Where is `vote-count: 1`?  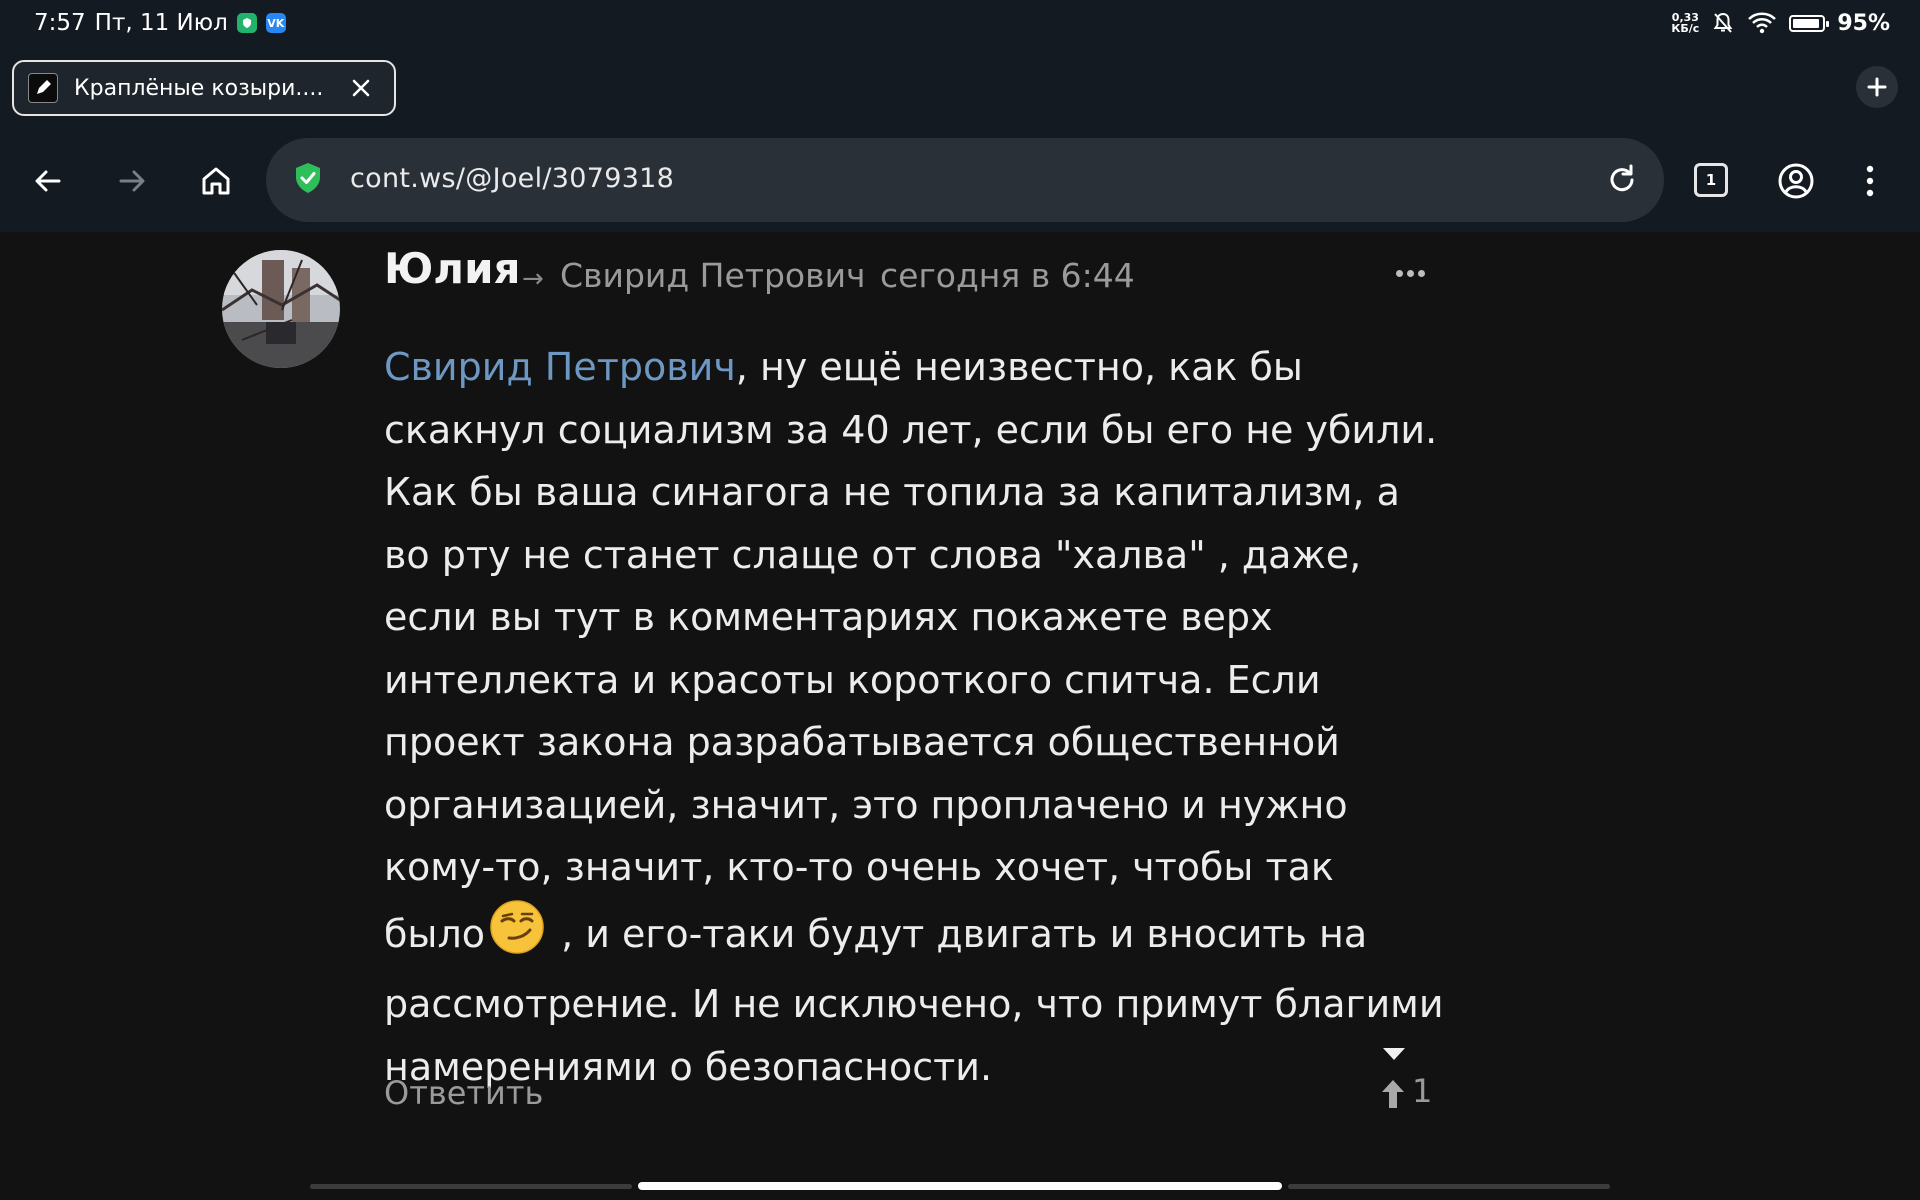 vote-count: 1 is located at coordinates (1422, 1091).